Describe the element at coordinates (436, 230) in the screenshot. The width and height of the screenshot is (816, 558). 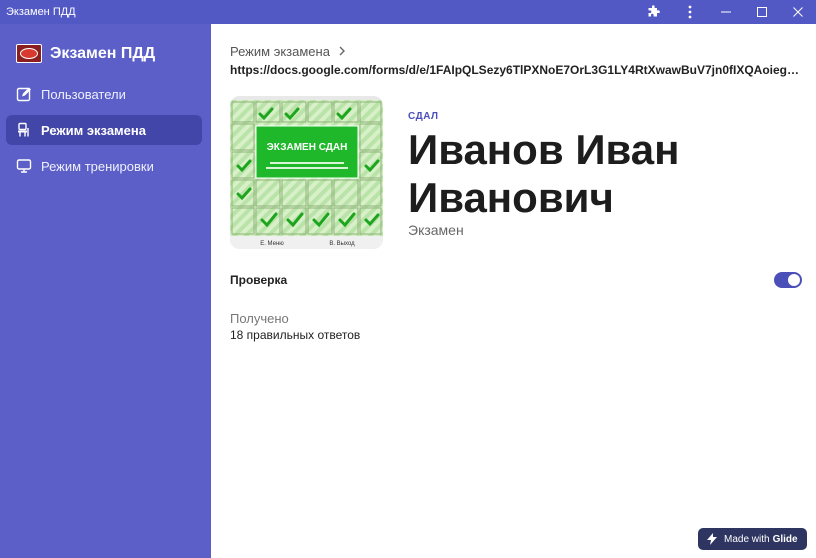
I see `person-subtitle: Экзамен` at that location.